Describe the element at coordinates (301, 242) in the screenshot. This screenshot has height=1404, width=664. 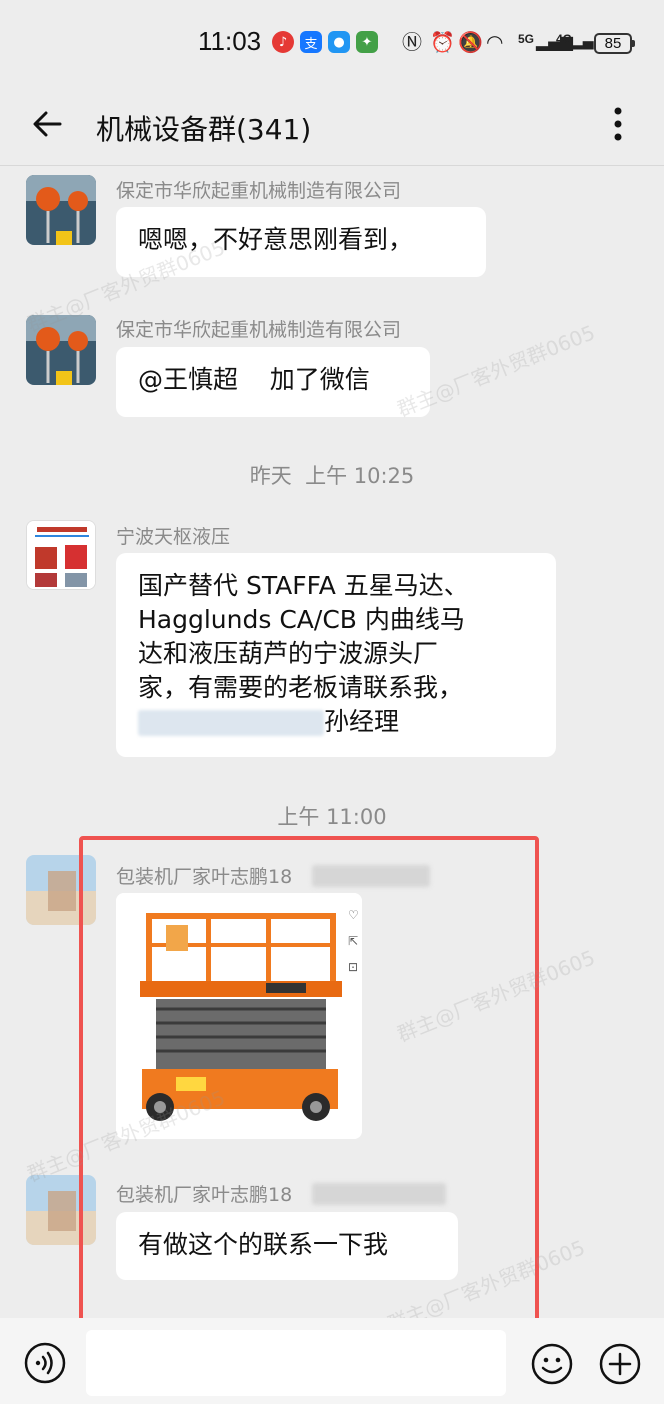
I see `message-bubble: 嗯嗯，不好意思刚看到，` at that location.